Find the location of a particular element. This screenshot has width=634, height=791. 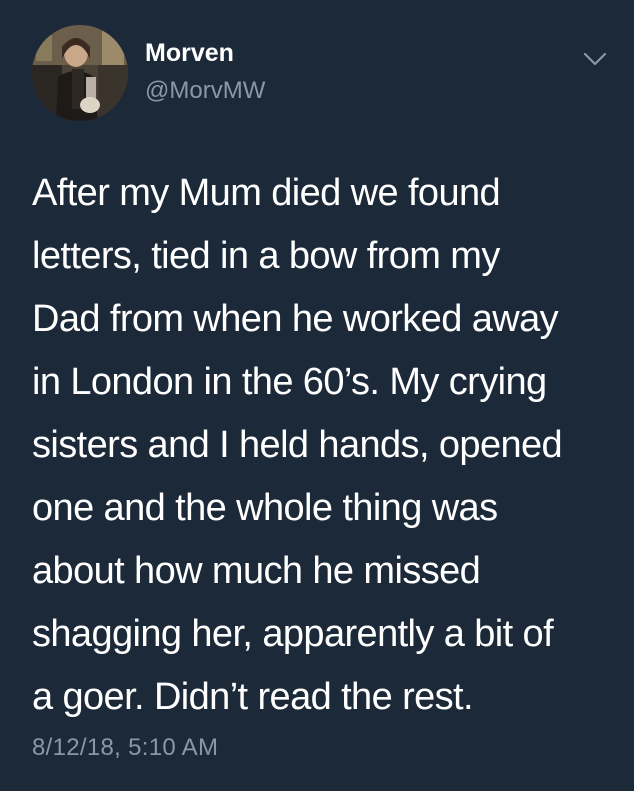

tweet-text-line: After my Mum died we found is located at coordinates (266, 193).